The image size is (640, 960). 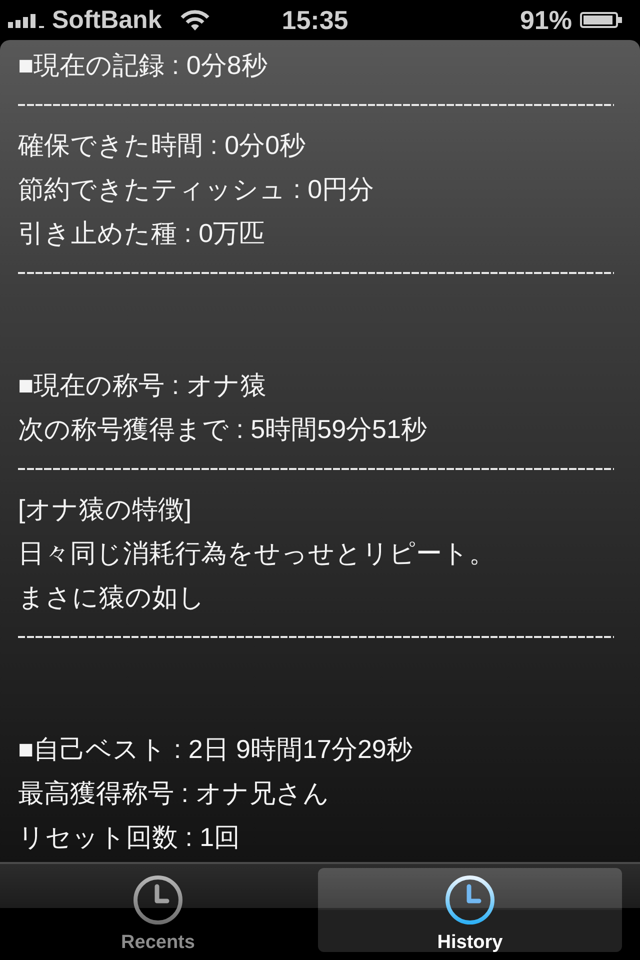 What do you see at coordinates (105, 509) in the screenshot?
I see `text-line: [オナ猿の特徴]` at bounding box center [105, 509].